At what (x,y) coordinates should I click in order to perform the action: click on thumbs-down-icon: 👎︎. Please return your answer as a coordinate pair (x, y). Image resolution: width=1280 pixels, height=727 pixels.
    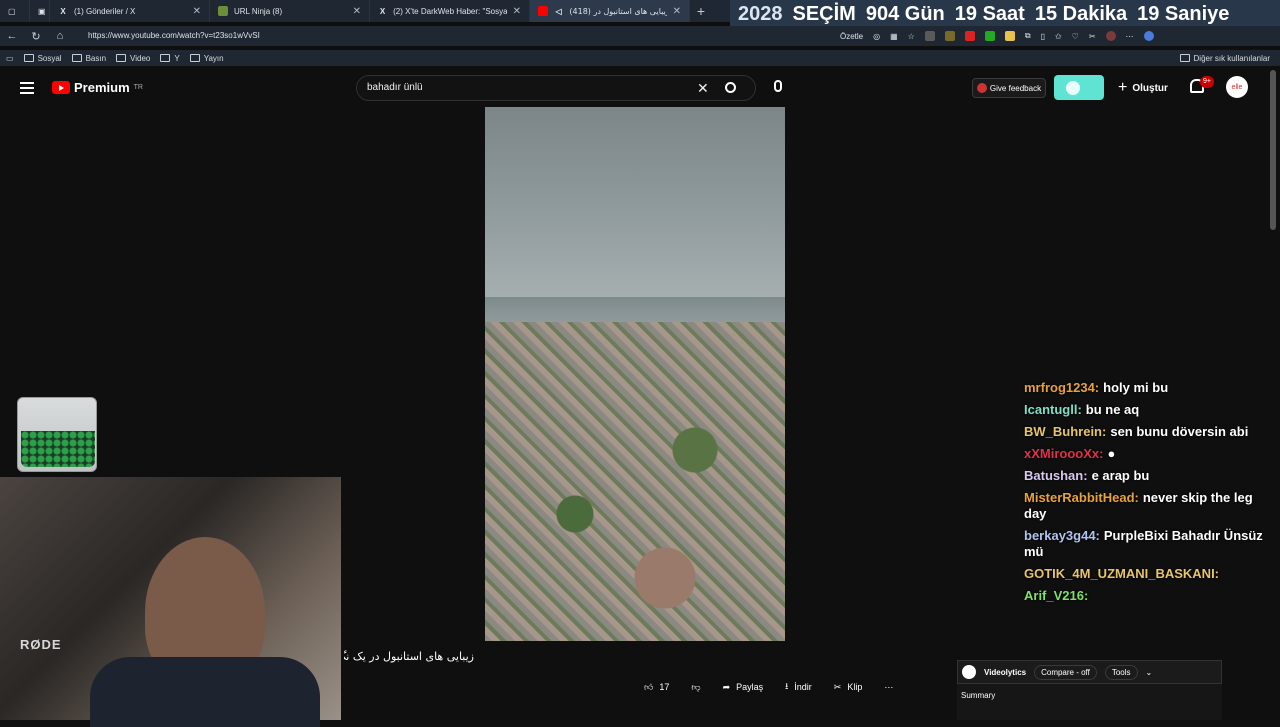
    Looking at the image, I should click on (696, 686).